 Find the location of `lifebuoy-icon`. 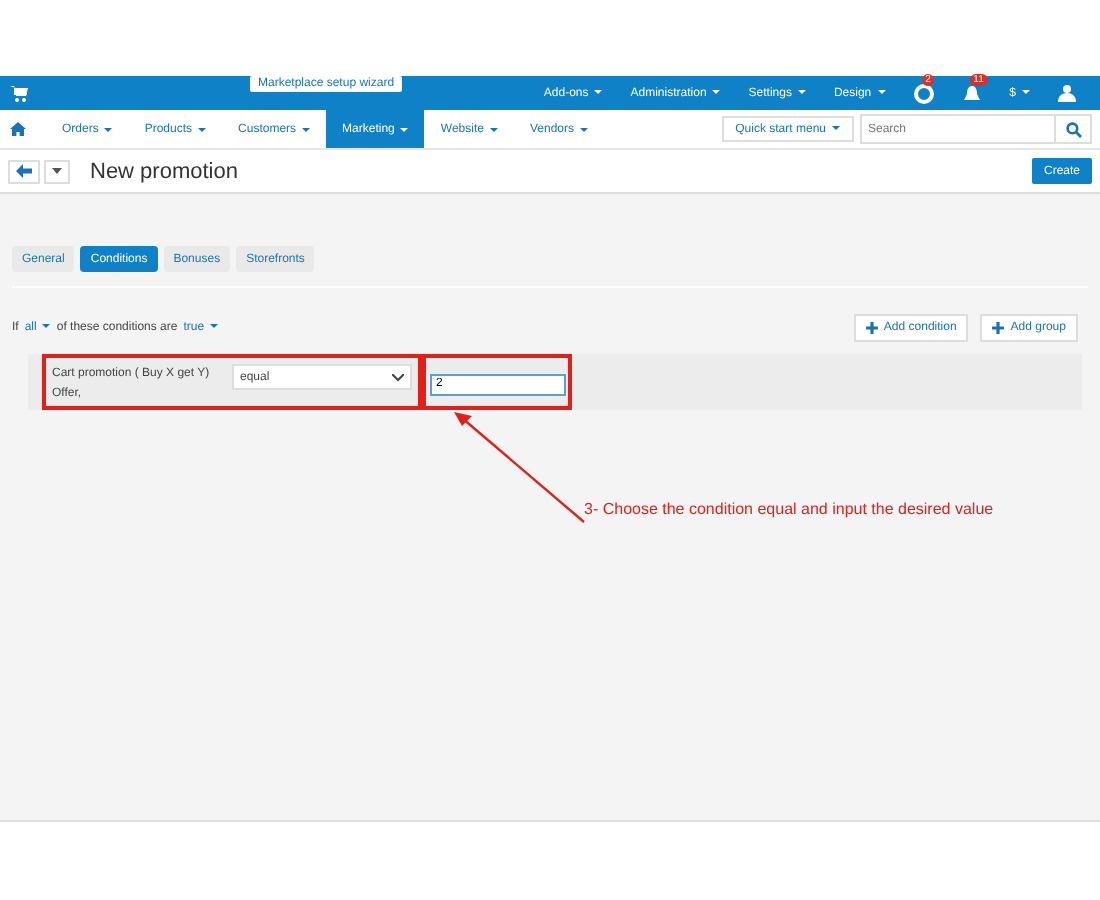

lifebuoy-icon is located at coordinates (923, 93).